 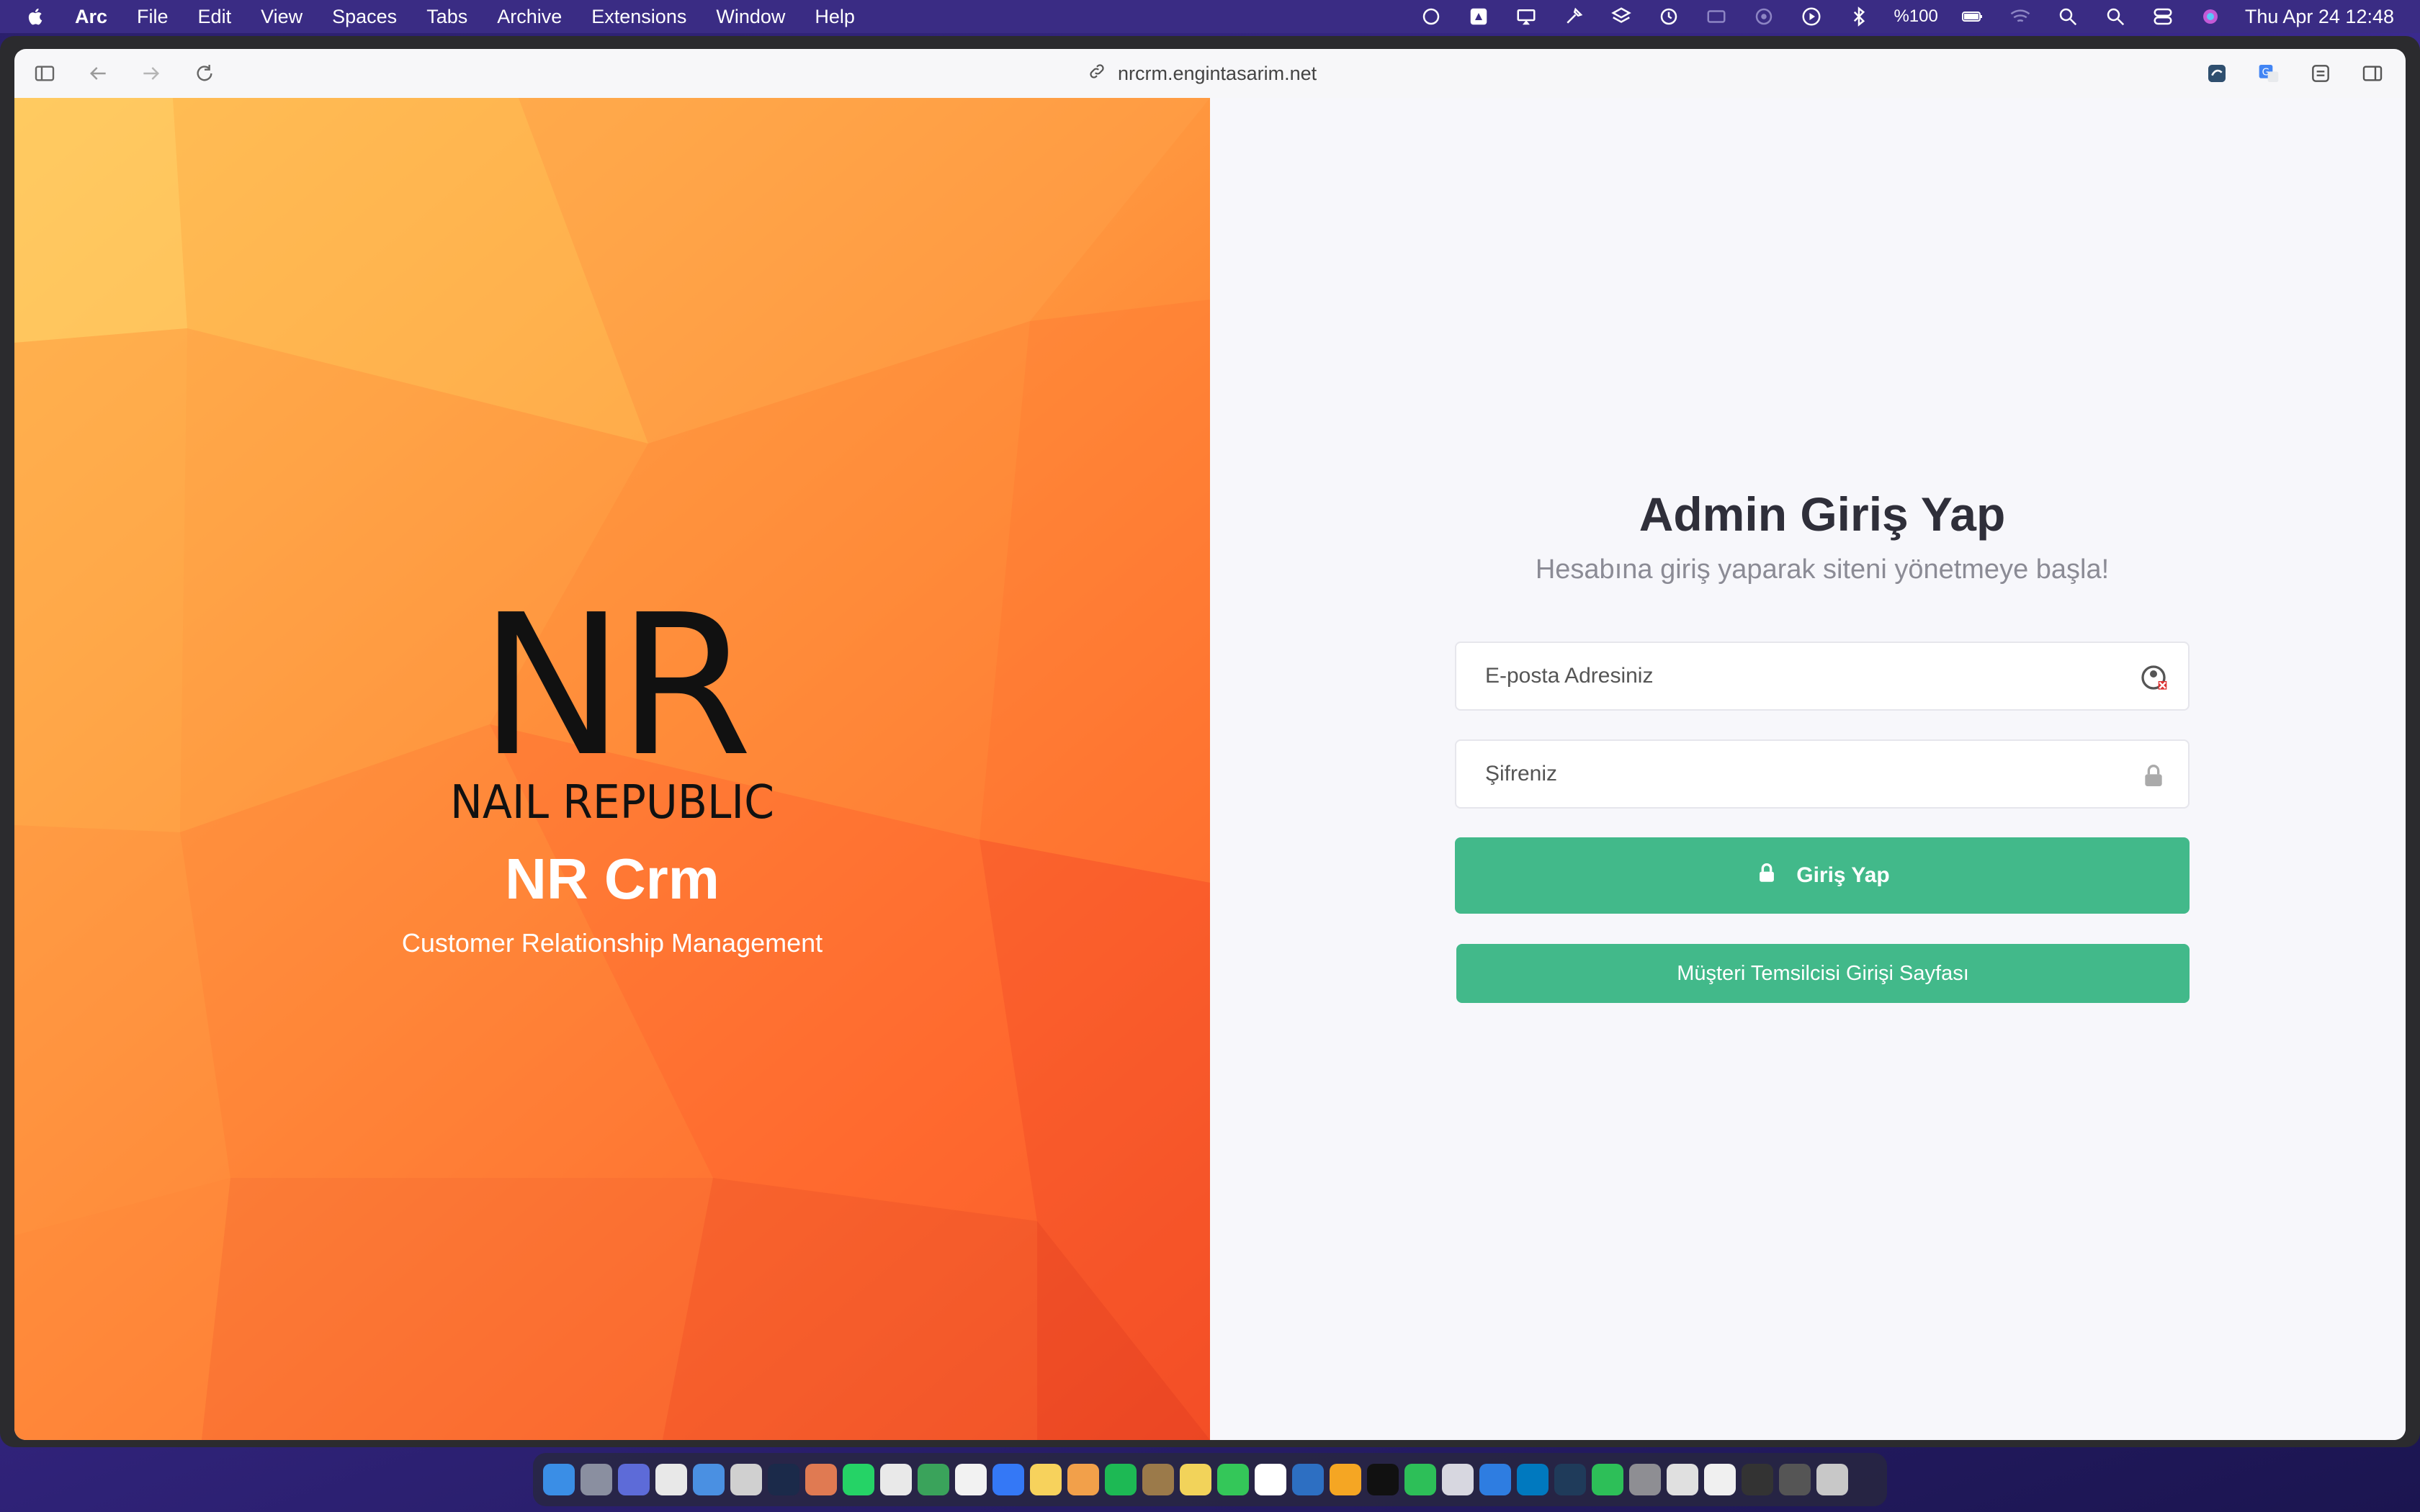 I want to click on status-area: %100 Thu Apr 24 12:48, so click(x=1906, y=16).